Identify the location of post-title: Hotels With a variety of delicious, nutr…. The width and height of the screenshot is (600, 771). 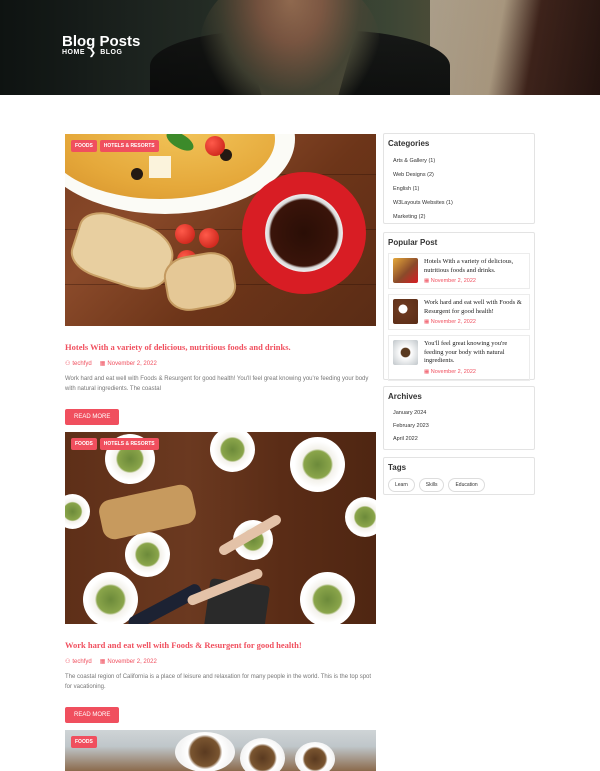
(220, 347).